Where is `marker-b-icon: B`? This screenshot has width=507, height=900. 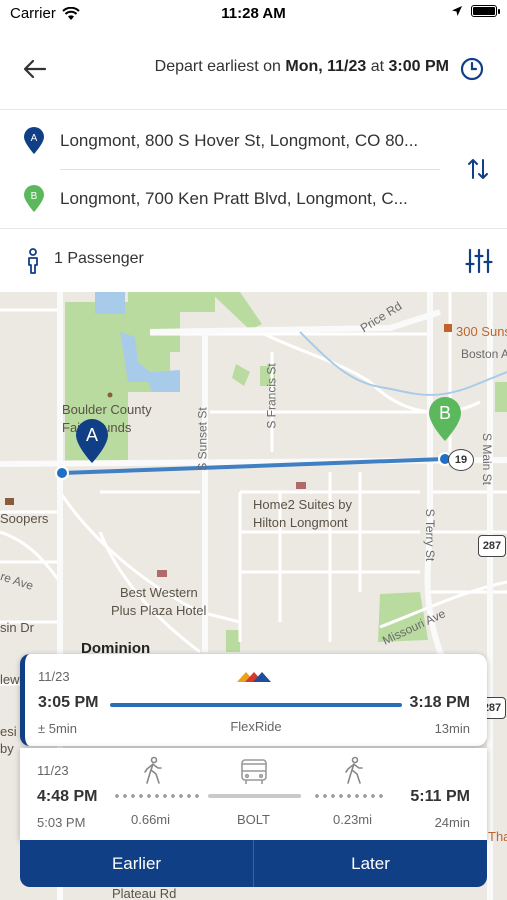
marker-b-icon: B is located at coordinates (445, 419).